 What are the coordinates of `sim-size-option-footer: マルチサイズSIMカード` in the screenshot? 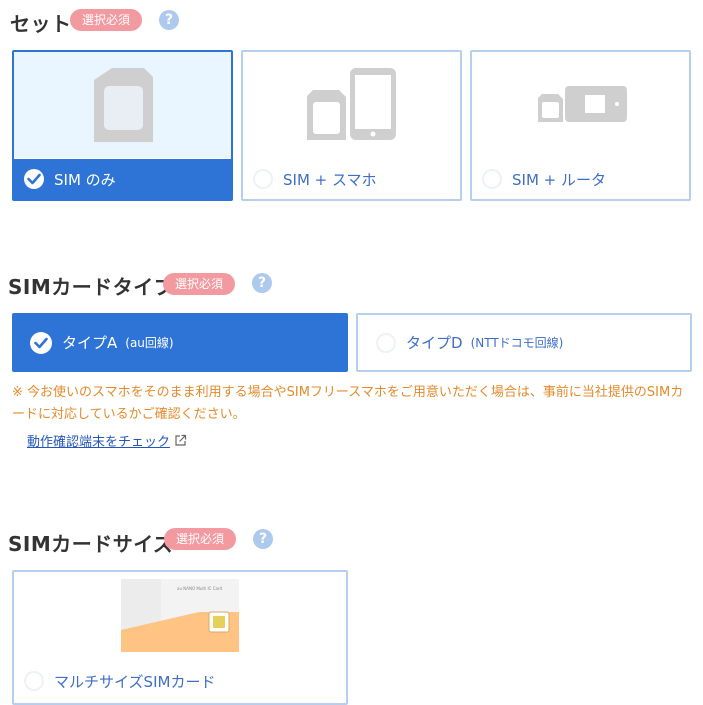 It's located at (180, 681).